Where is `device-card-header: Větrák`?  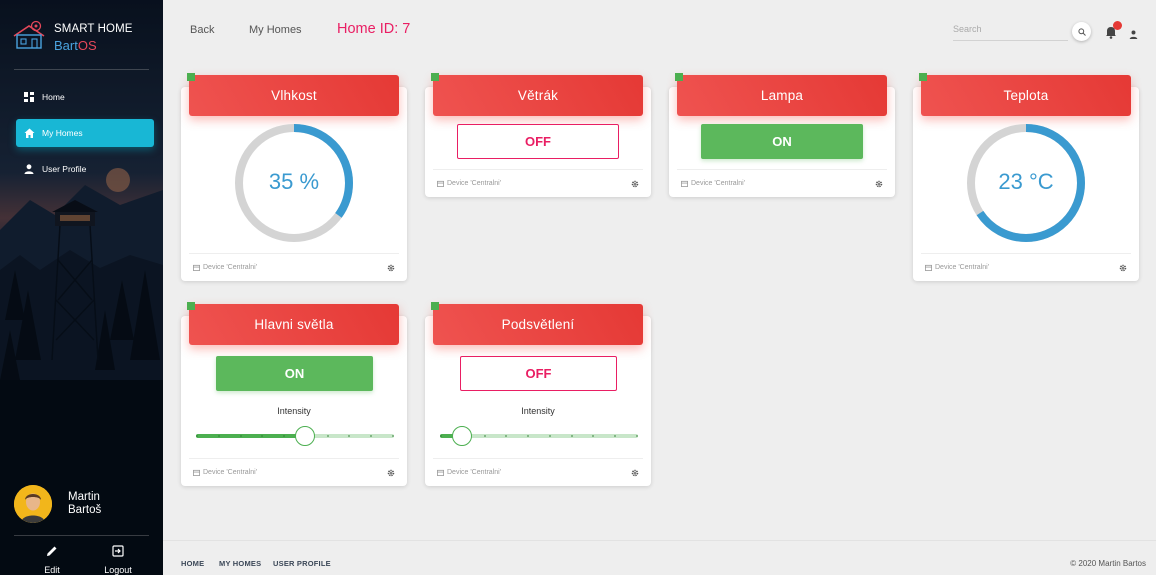
device-card-header: Větrák is located at coordinates (537, 94).